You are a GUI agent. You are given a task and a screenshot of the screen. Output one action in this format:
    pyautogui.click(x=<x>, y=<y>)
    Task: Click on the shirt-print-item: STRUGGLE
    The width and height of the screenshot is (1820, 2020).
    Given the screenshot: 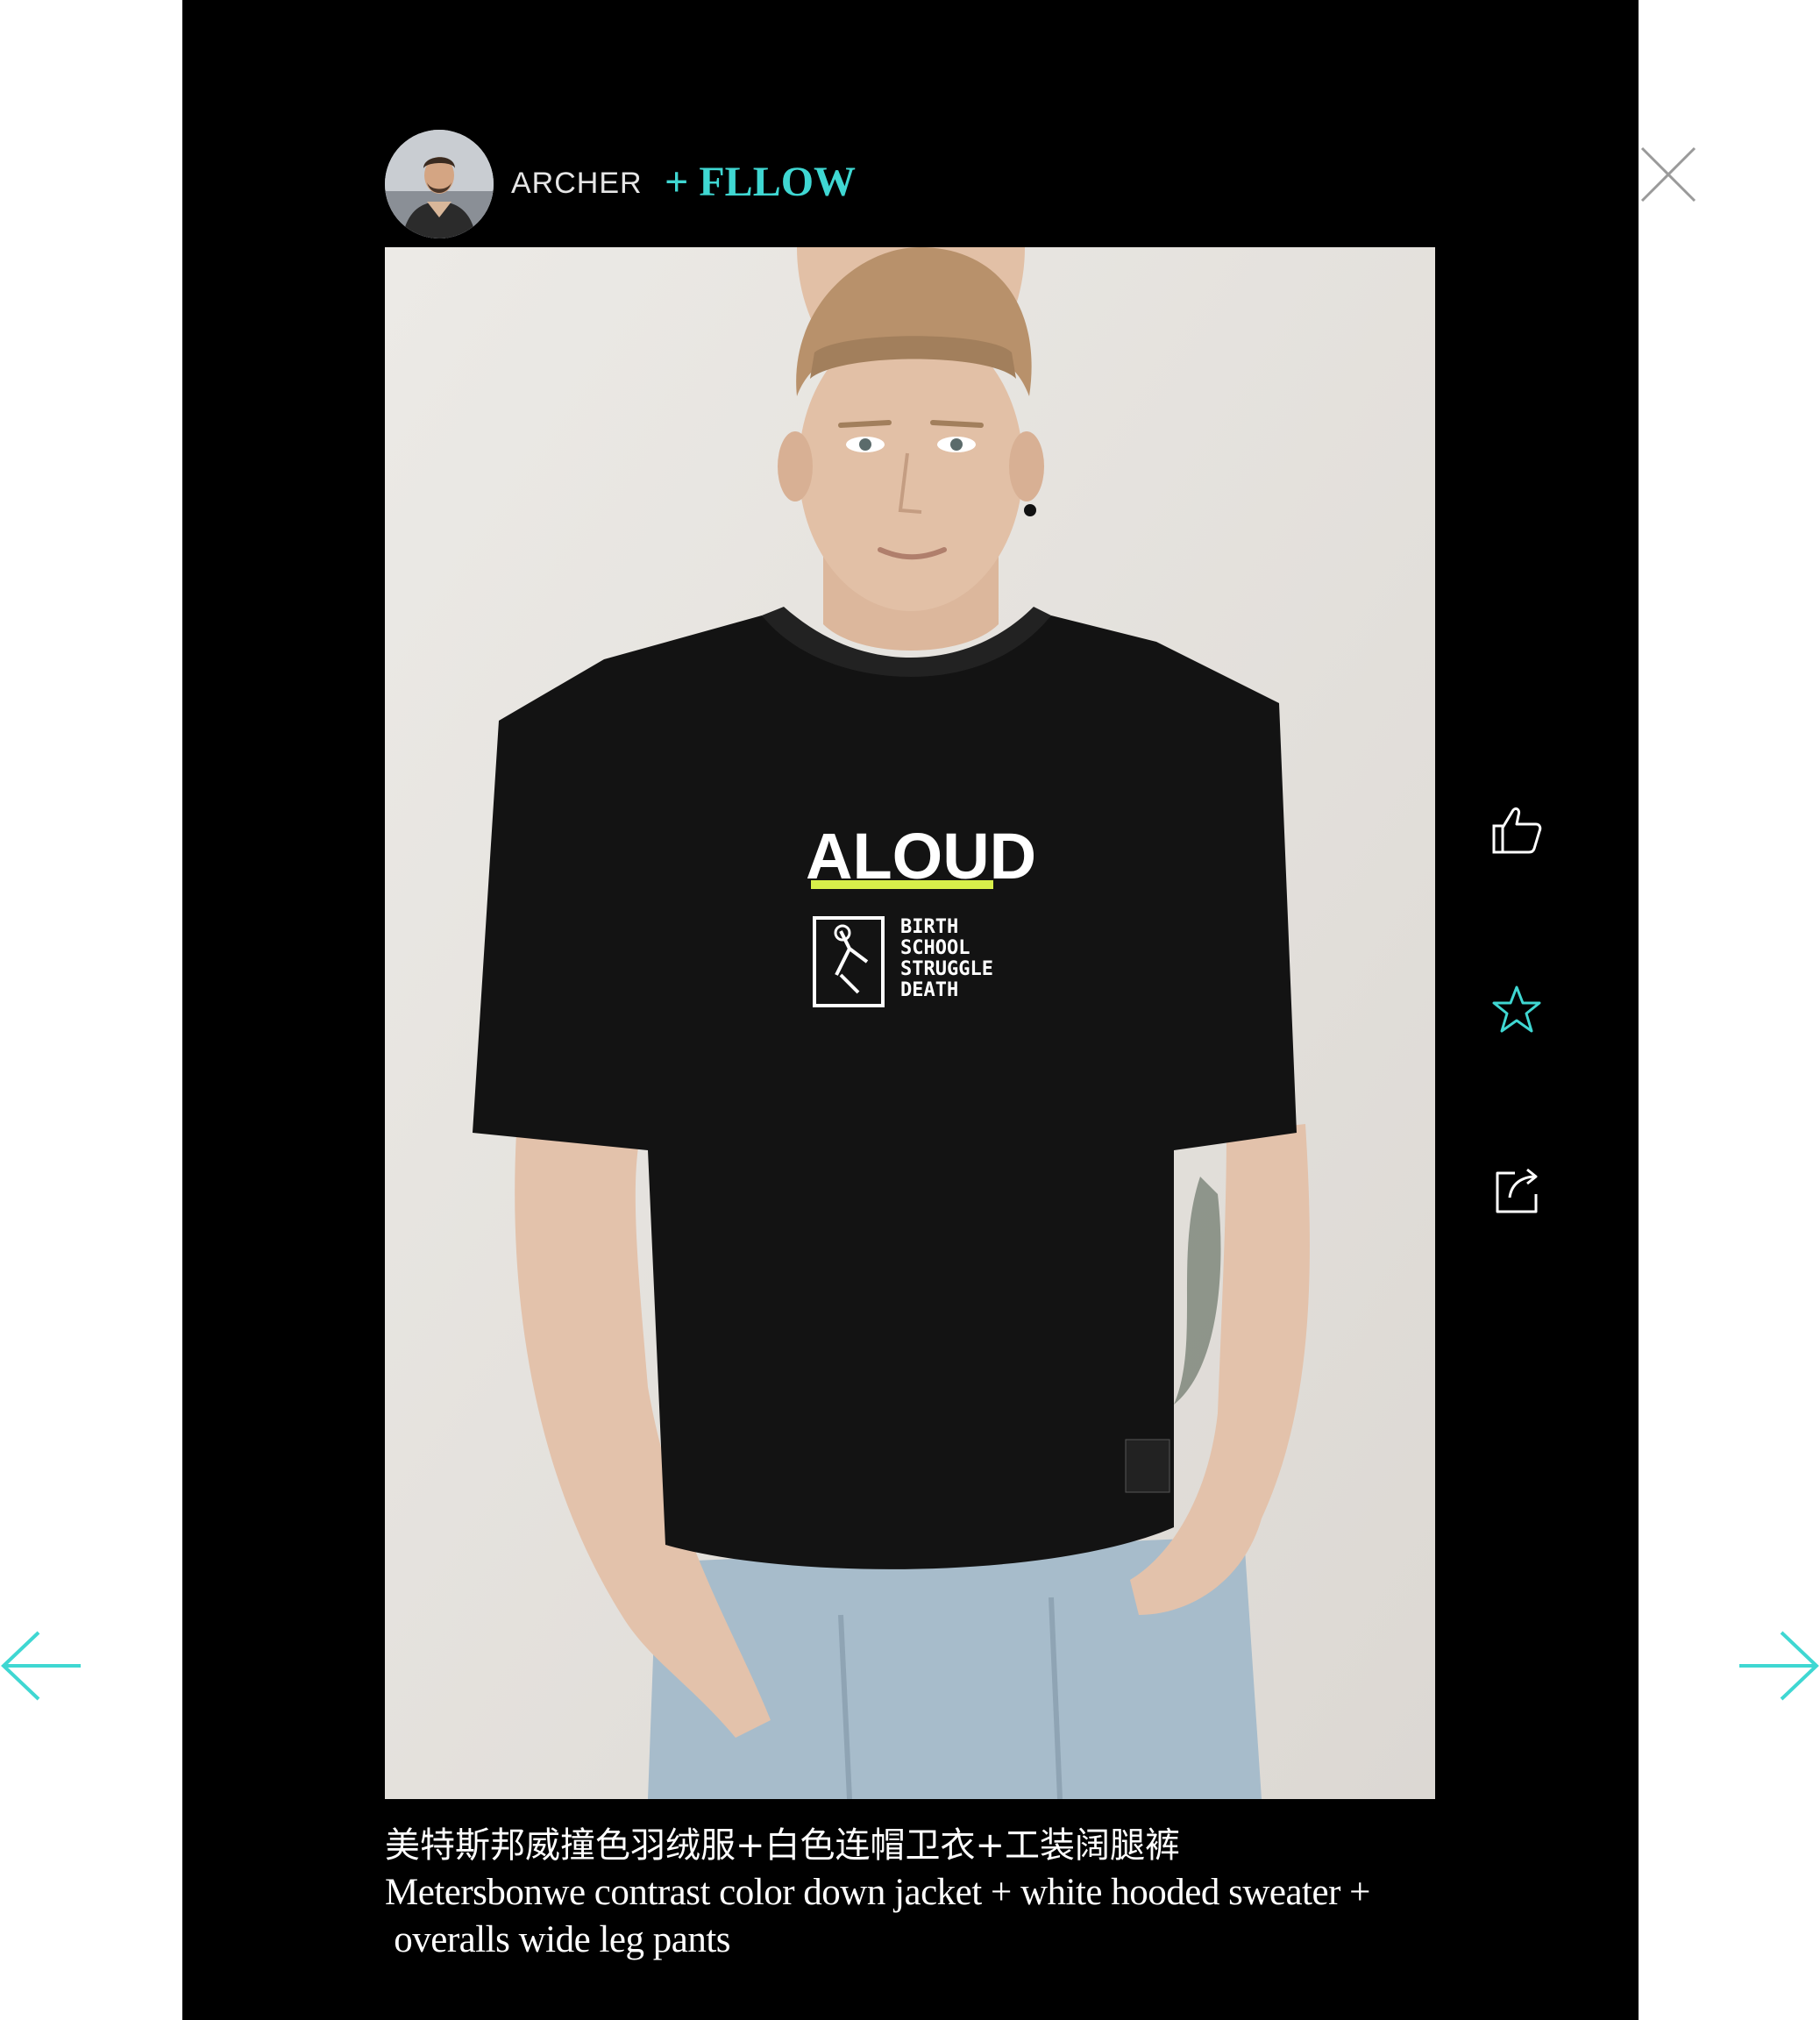 What is the action you would take?
    pyautogui.click(x=946, y=969)
    